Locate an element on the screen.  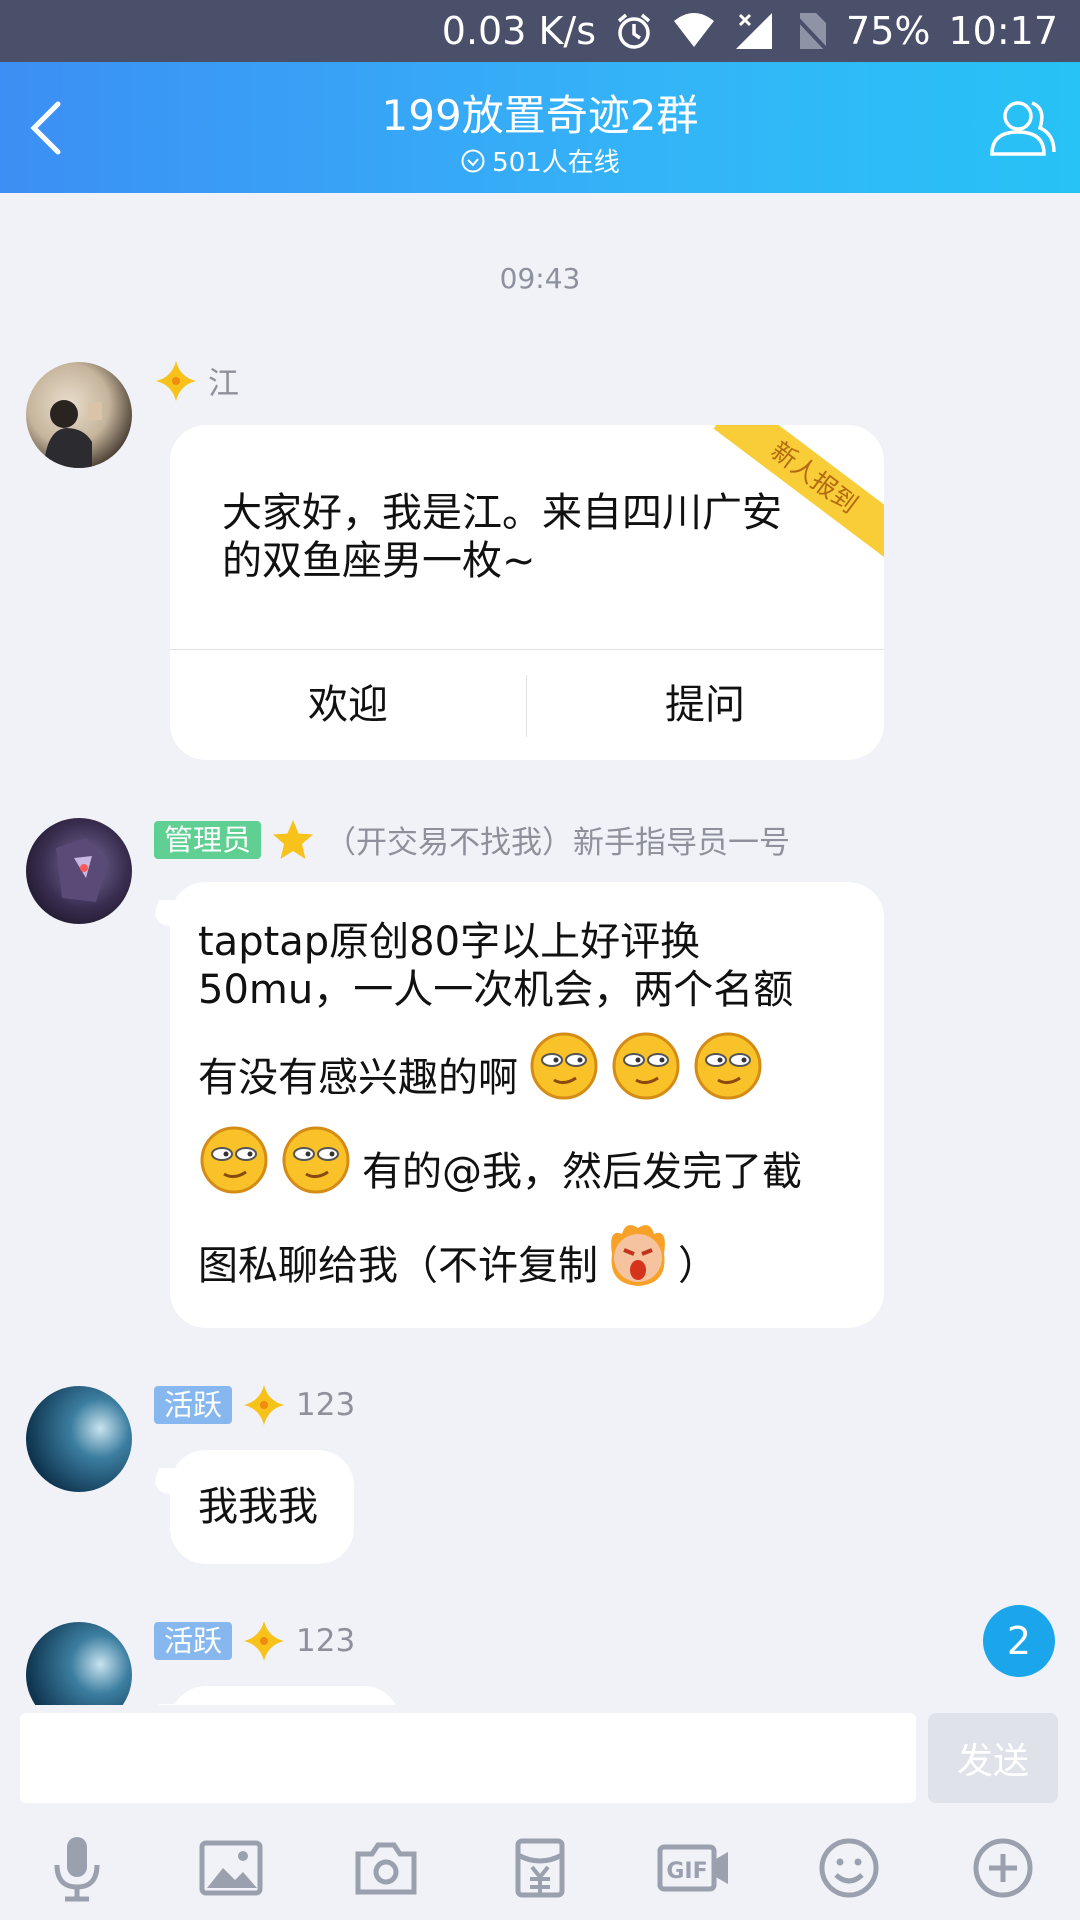
message-line: 有没有感兴趣的啊 is located at coordinates (528, 1066).